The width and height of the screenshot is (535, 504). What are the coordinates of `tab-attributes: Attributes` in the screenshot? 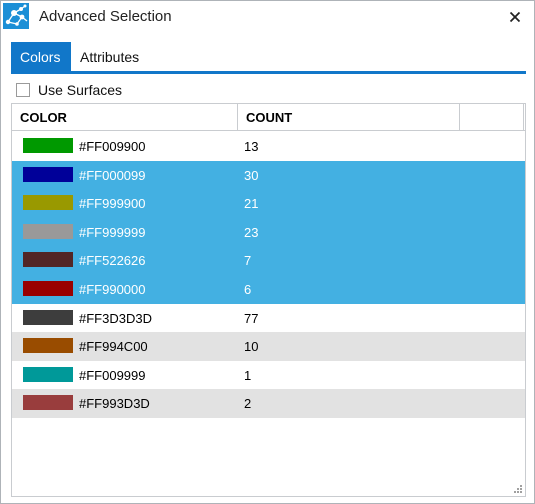 It's located at (110, 56).